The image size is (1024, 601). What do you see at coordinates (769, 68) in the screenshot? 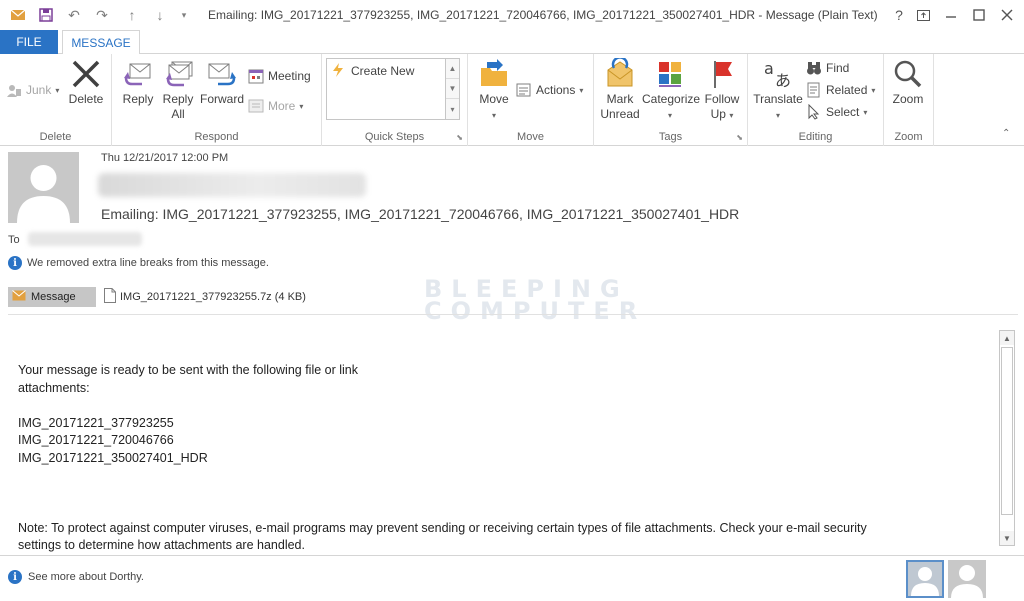
I see `svg-text: a` at bounding box center [769, 68].